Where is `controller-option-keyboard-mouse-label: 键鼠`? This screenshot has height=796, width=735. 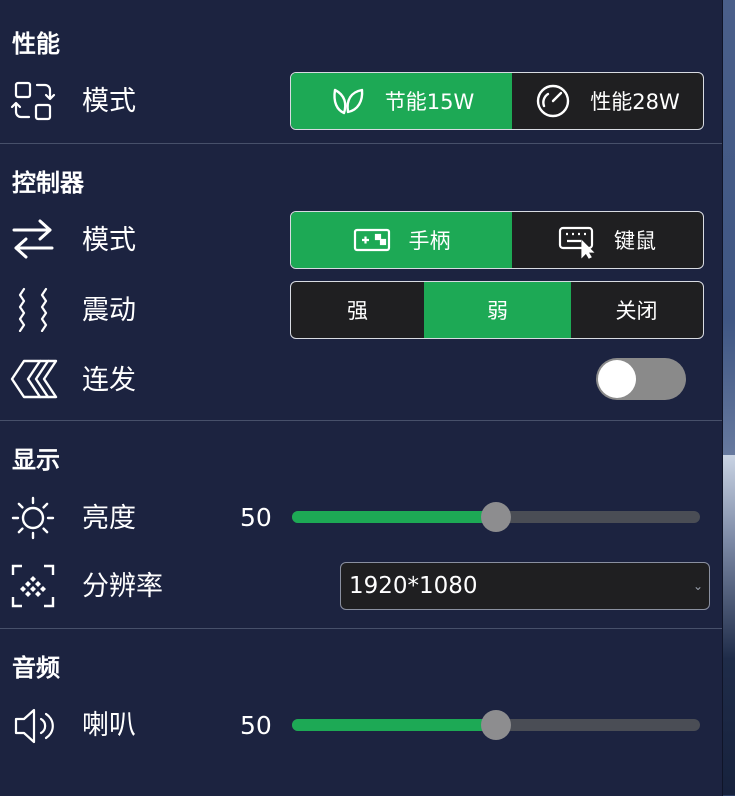 controller-option-keyboard-mouse-label: 键鼠 is located at coordinates (635, 241).